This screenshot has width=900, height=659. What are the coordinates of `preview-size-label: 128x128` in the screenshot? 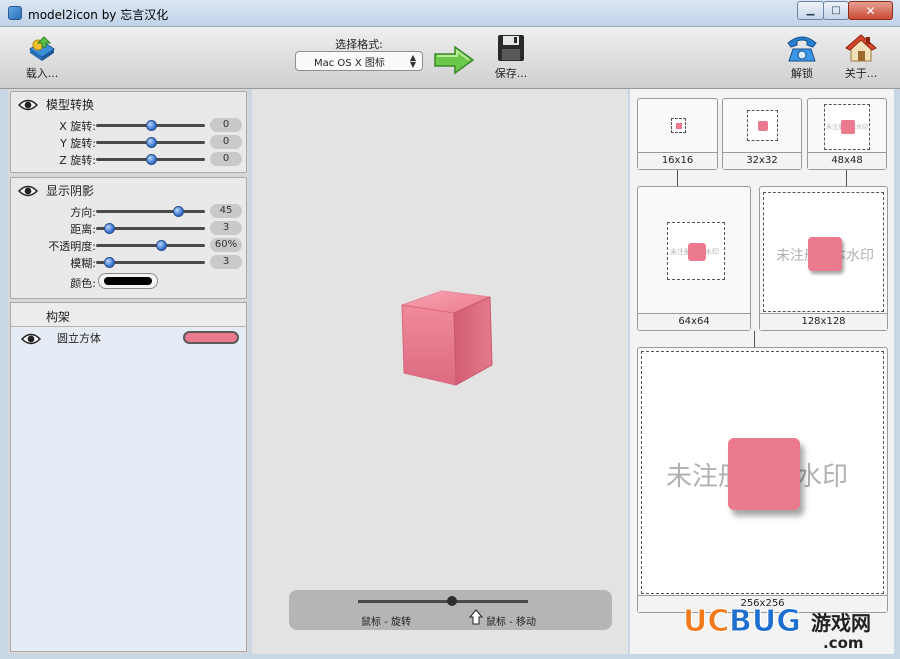 It's located at (823, 321).